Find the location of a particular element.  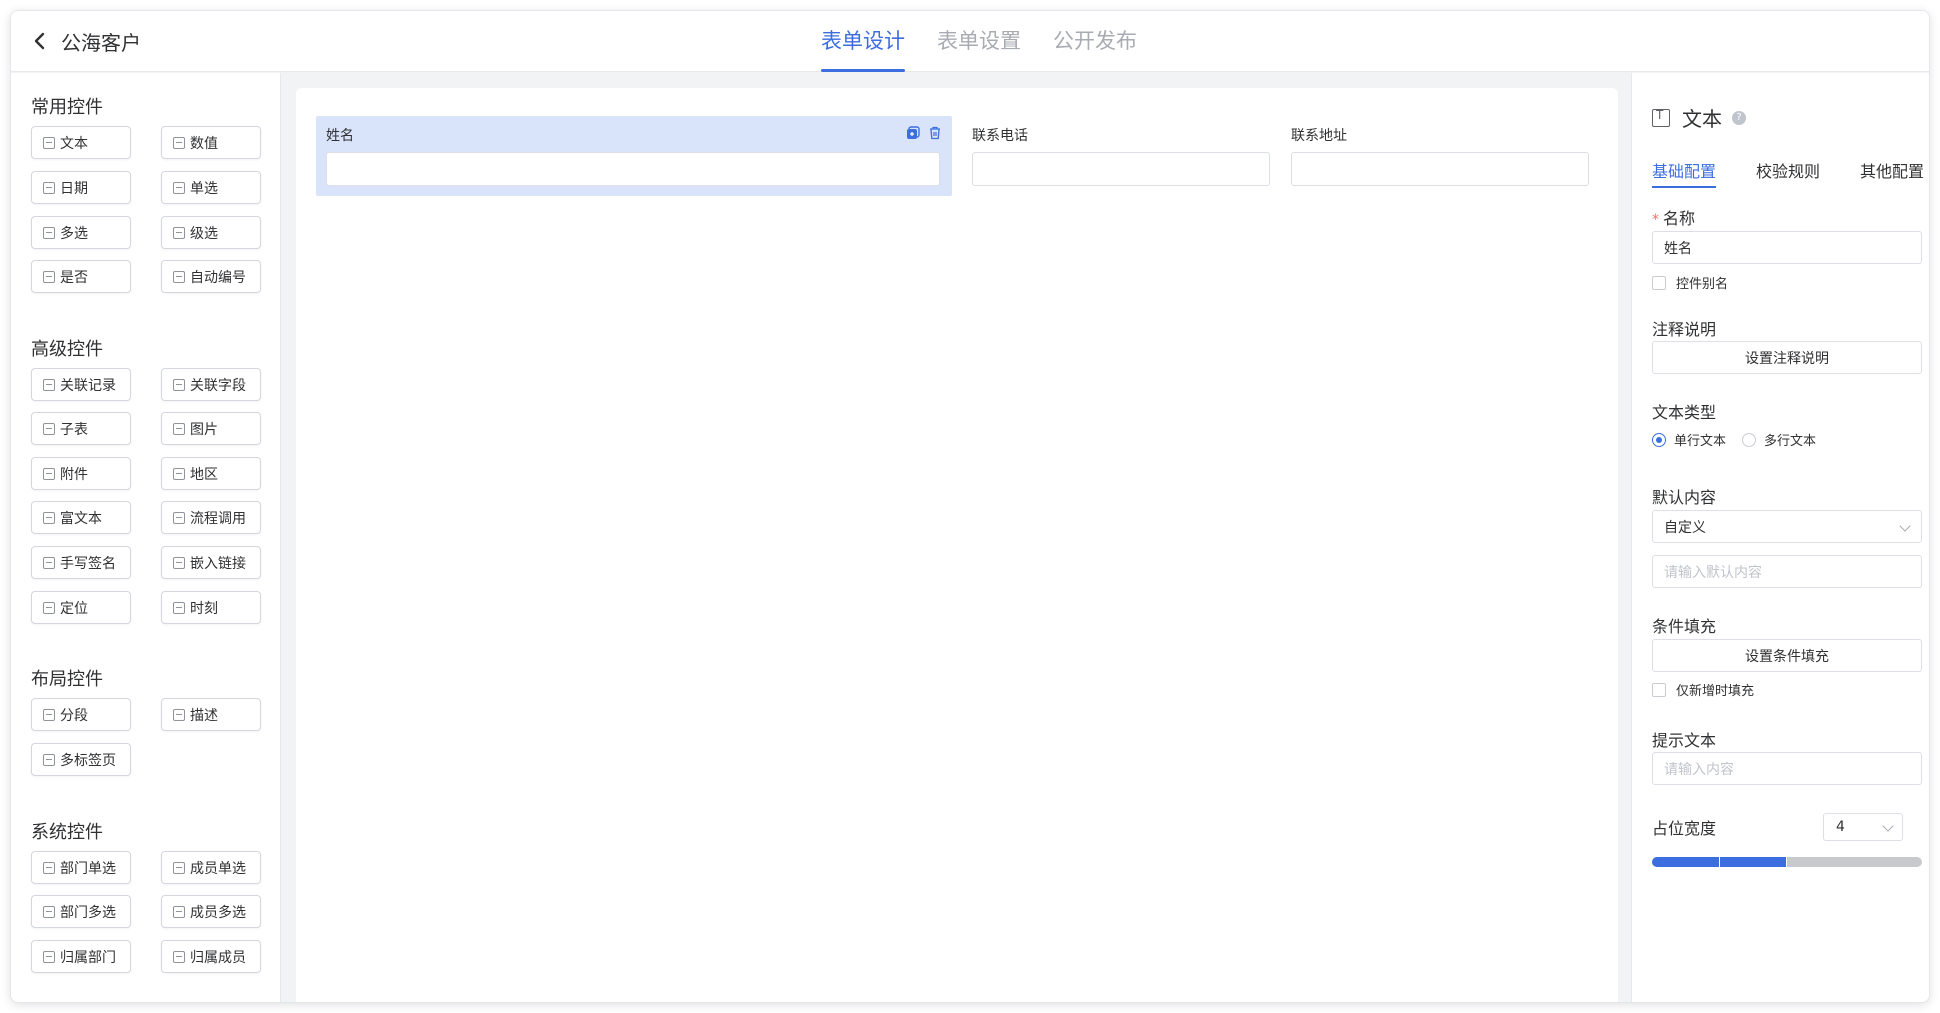

chevron-left-icon is located at coordinates (39, 41).